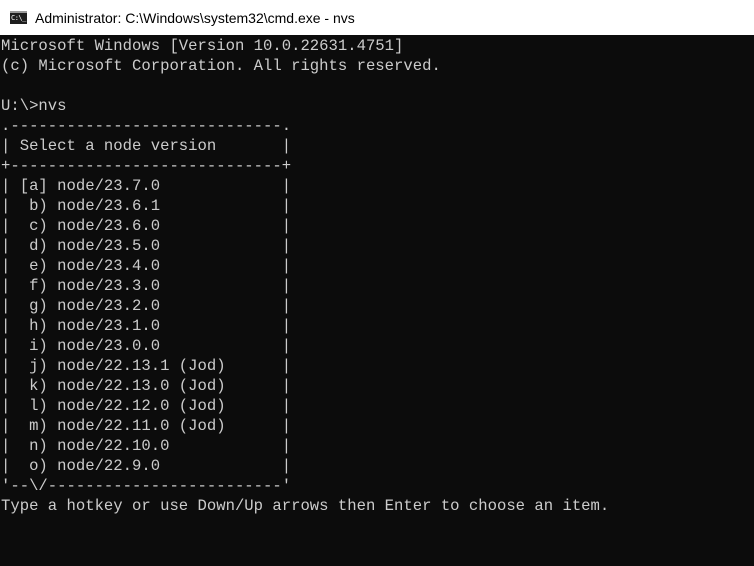 Image resolution: width=754 pixels, height=566 pixels. Describe the element at coordinates (377, 306) in the screenshot. I see `menu-item-g: | g) node/23.2.0 |` at that location.